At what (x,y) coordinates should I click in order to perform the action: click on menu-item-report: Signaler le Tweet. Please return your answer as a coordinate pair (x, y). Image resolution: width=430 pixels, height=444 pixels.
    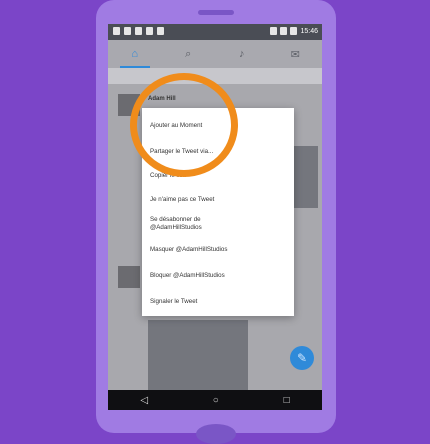
    Looking at the image, I should click on (220, 302).